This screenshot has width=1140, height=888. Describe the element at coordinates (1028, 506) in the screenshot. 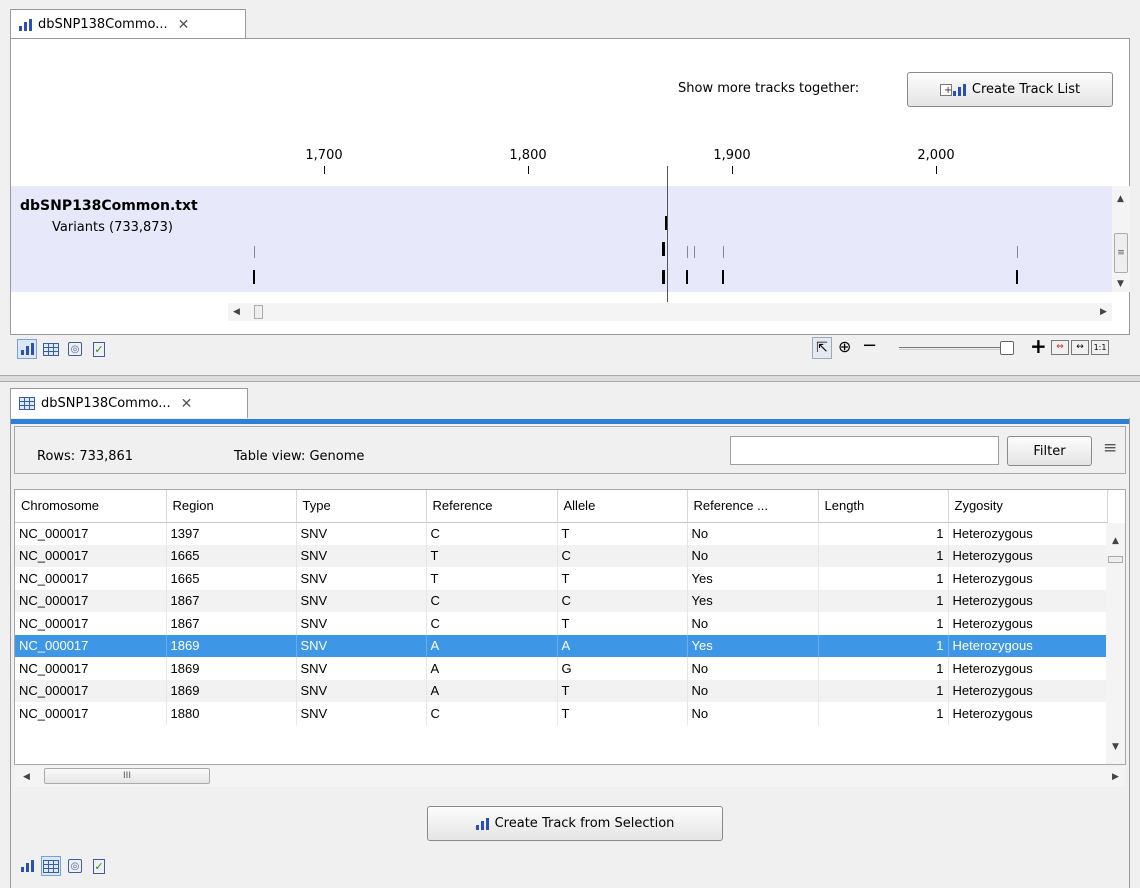

I see `column-header: Zygosity` at that location.